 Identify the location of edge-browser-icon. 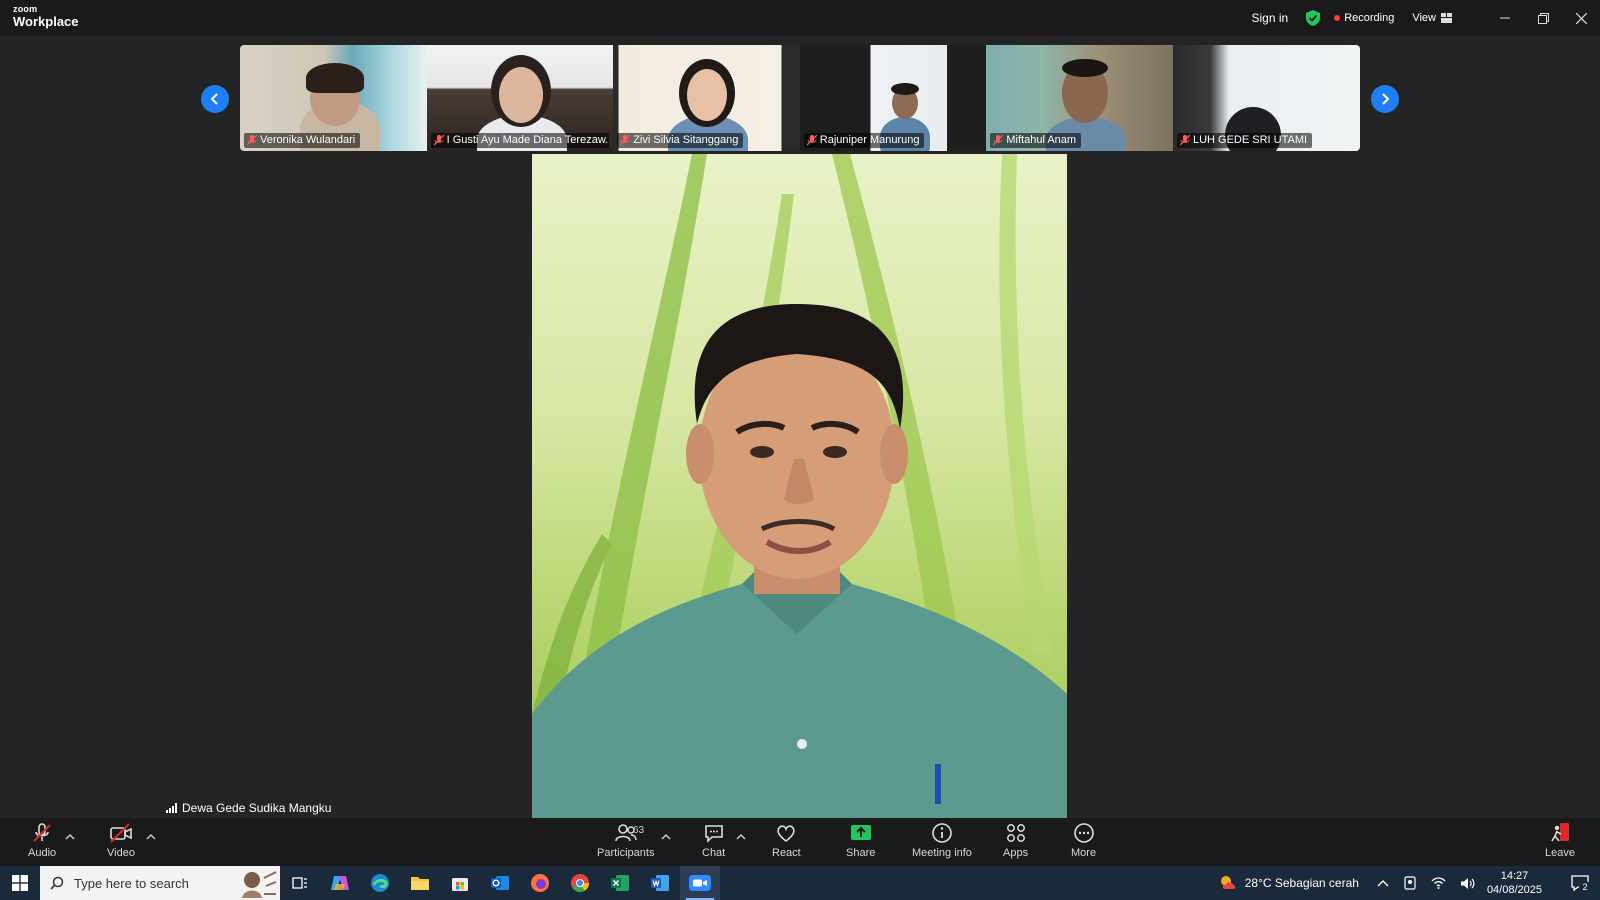
(380, 883).